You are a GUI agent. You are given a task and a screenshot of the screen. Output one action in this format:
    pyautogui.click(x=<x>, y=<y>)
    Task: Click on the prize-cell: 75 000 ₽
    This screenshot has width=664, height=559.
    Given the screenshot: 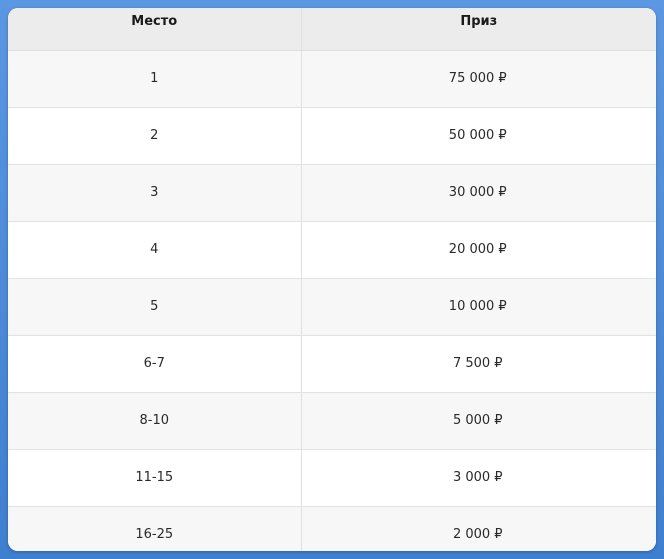 What is the action you would take?
    pyautogui.click(x=478, y=79)
    